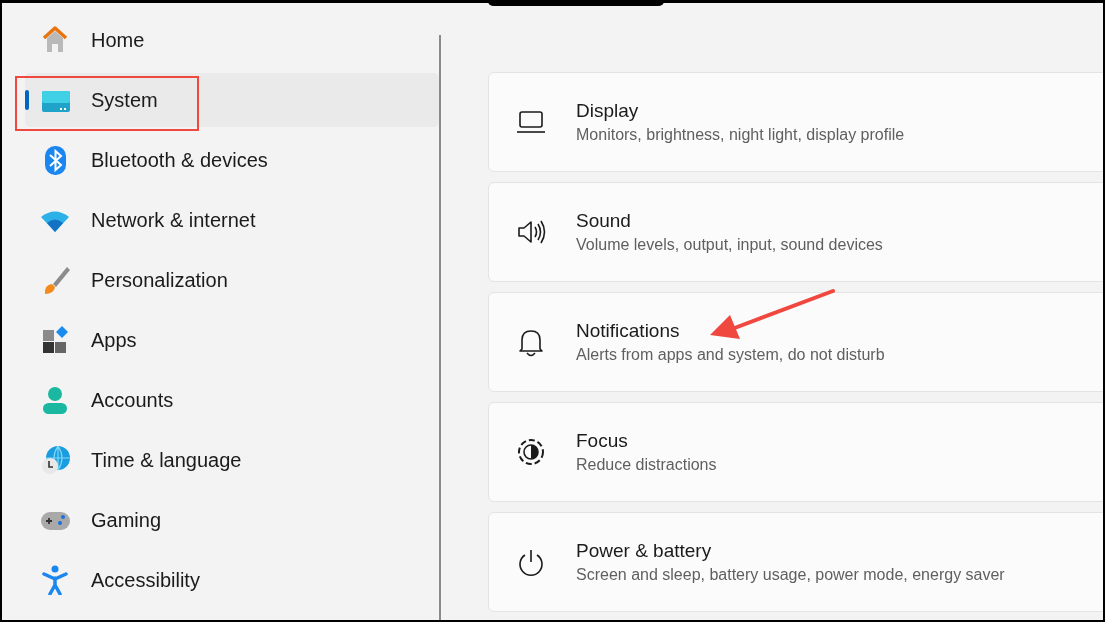 The height and width of the screenshot is (622, 1105). Describe the element at coordinates (232, 220) in the screenshot. I see `sidebar-item: Network & internet` at that location.